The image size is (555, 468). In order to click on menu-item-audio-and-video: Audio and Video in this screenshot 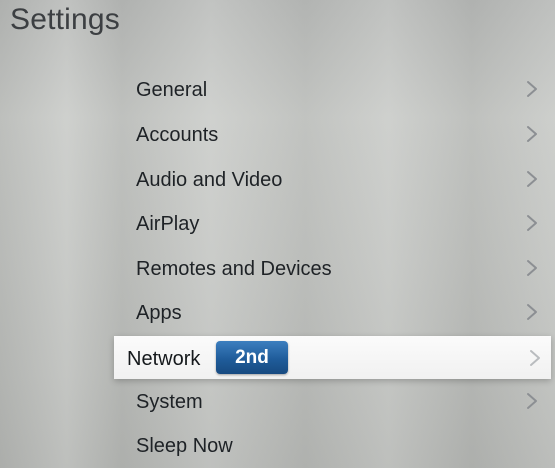, I will do `click(277, 179)`.